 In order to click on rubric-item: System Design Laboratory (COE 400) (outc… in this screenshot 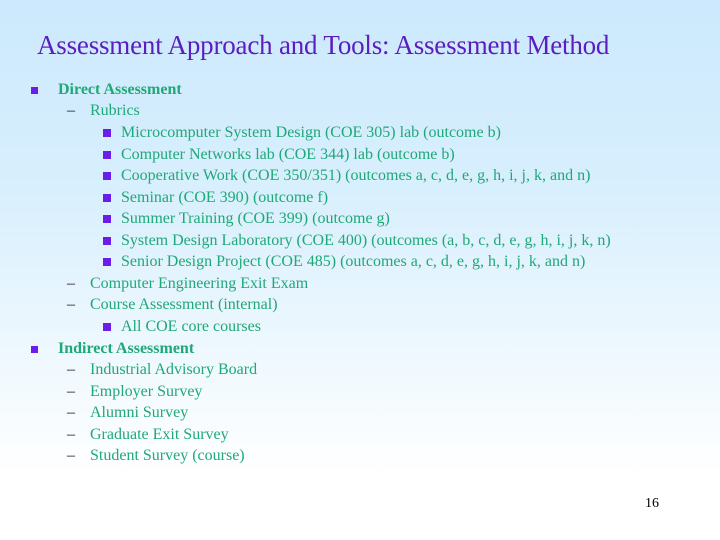, I will do `click(366, 240)`.